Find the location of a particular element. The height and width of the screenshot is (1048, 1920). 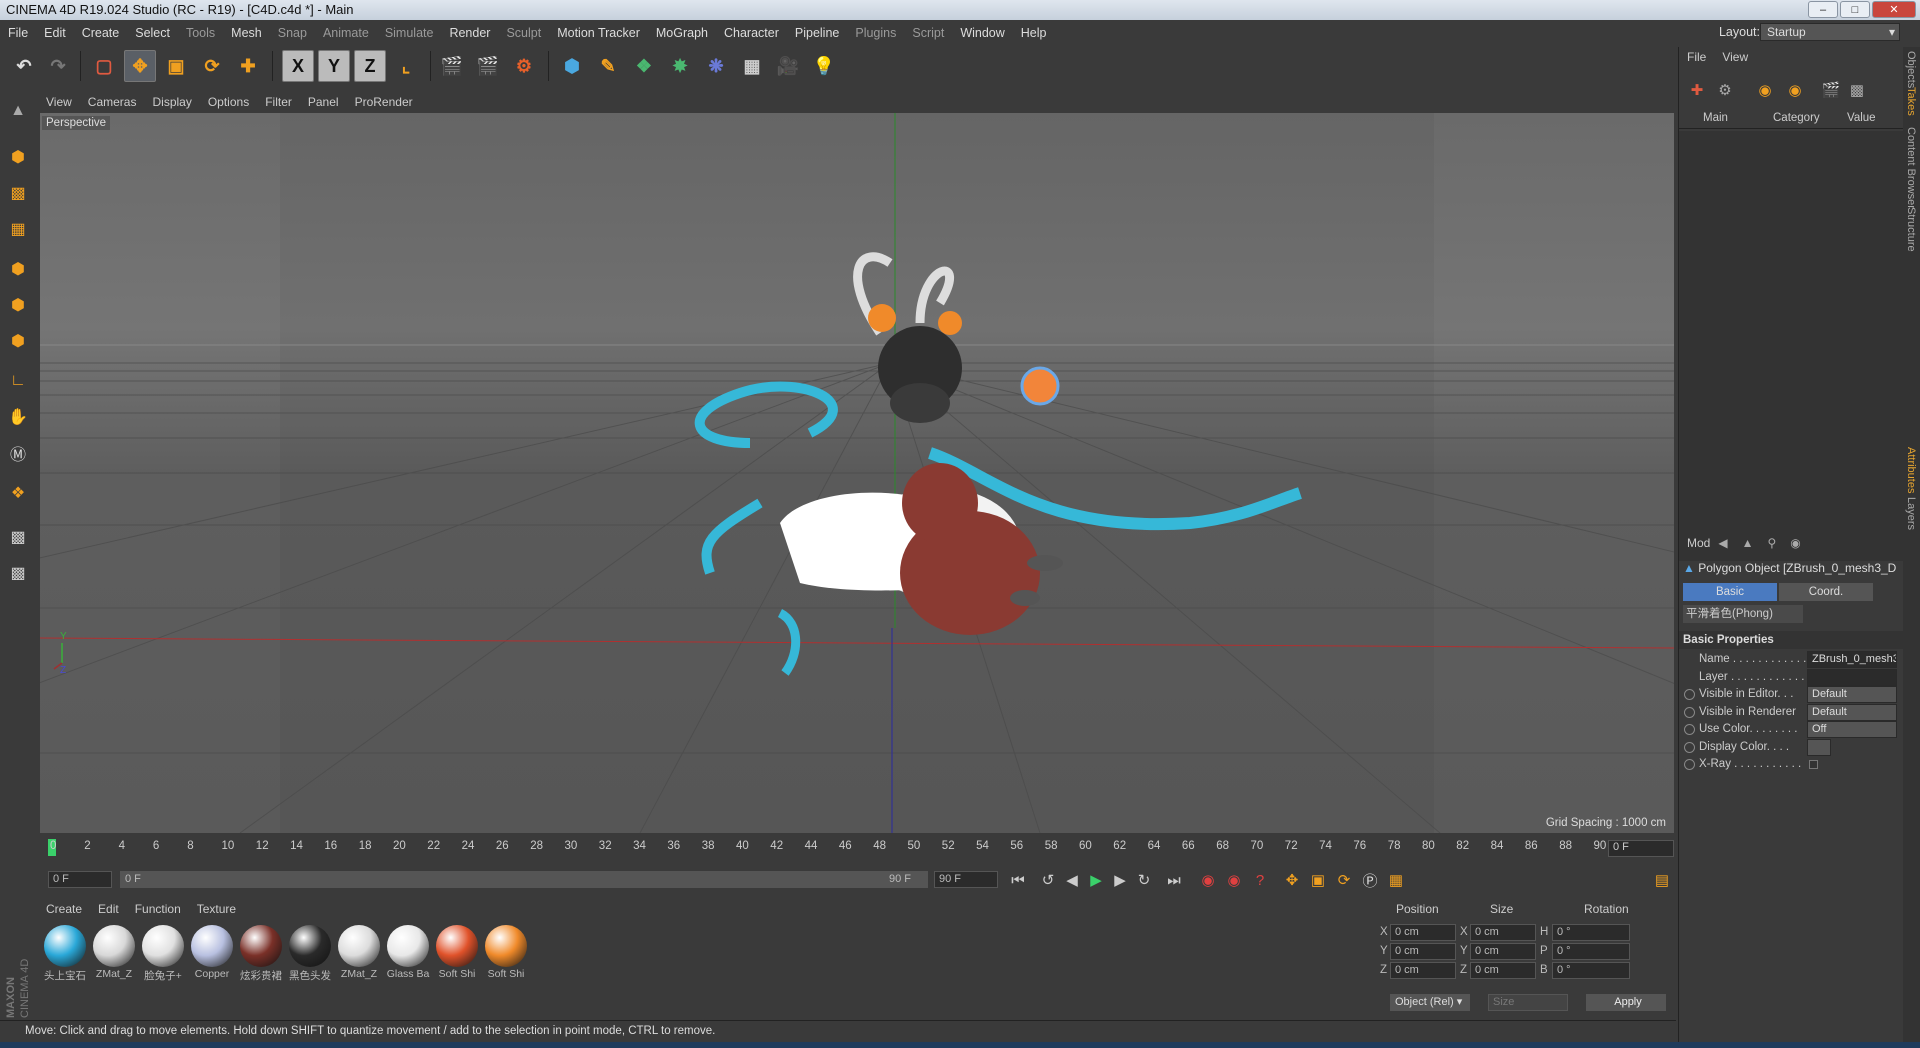

object-menu-file: File is located at coordinates (1696, 57).